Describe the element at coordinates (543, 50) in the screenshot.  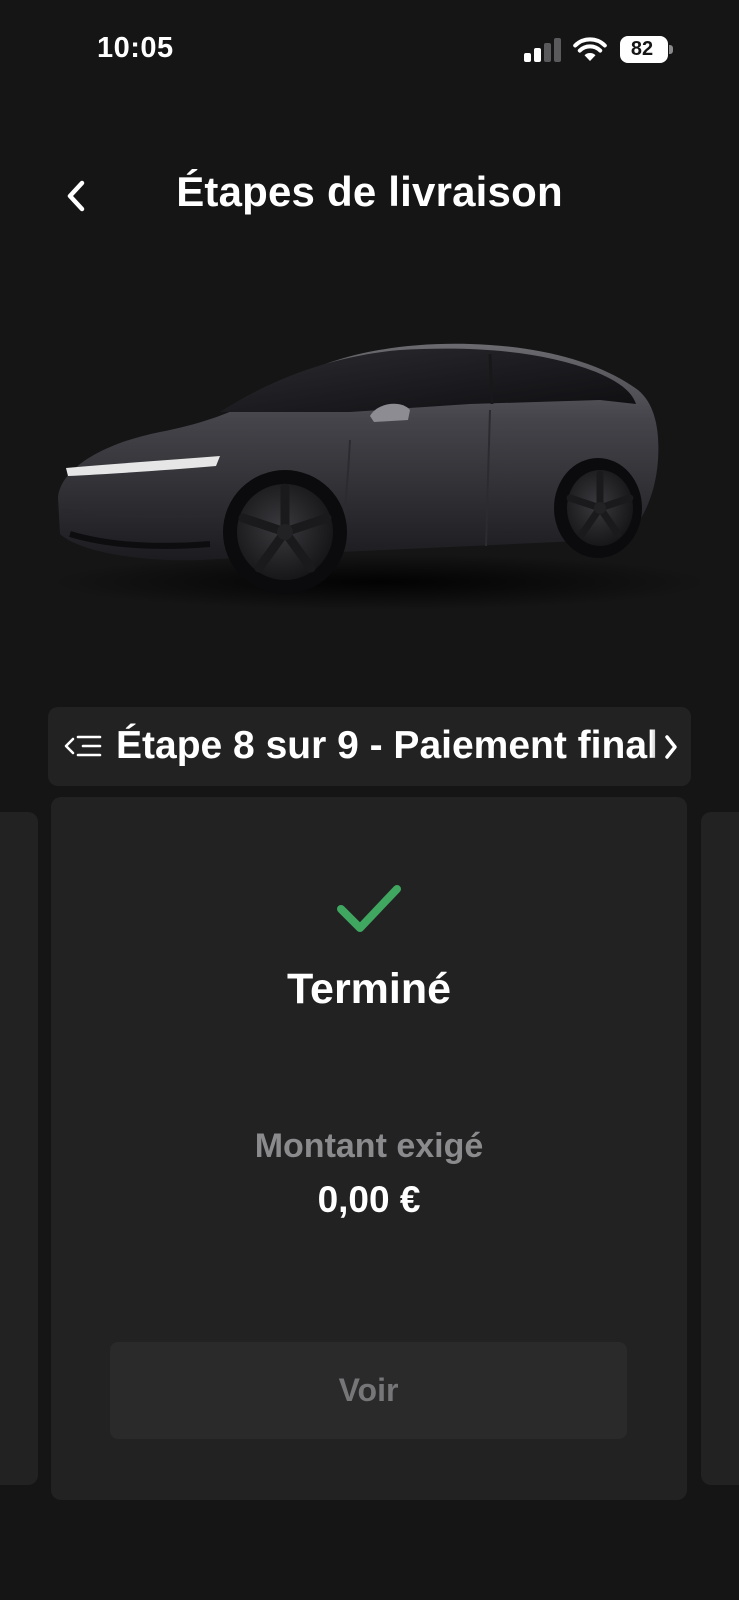
I see `cellular-signal-icon` at that location.